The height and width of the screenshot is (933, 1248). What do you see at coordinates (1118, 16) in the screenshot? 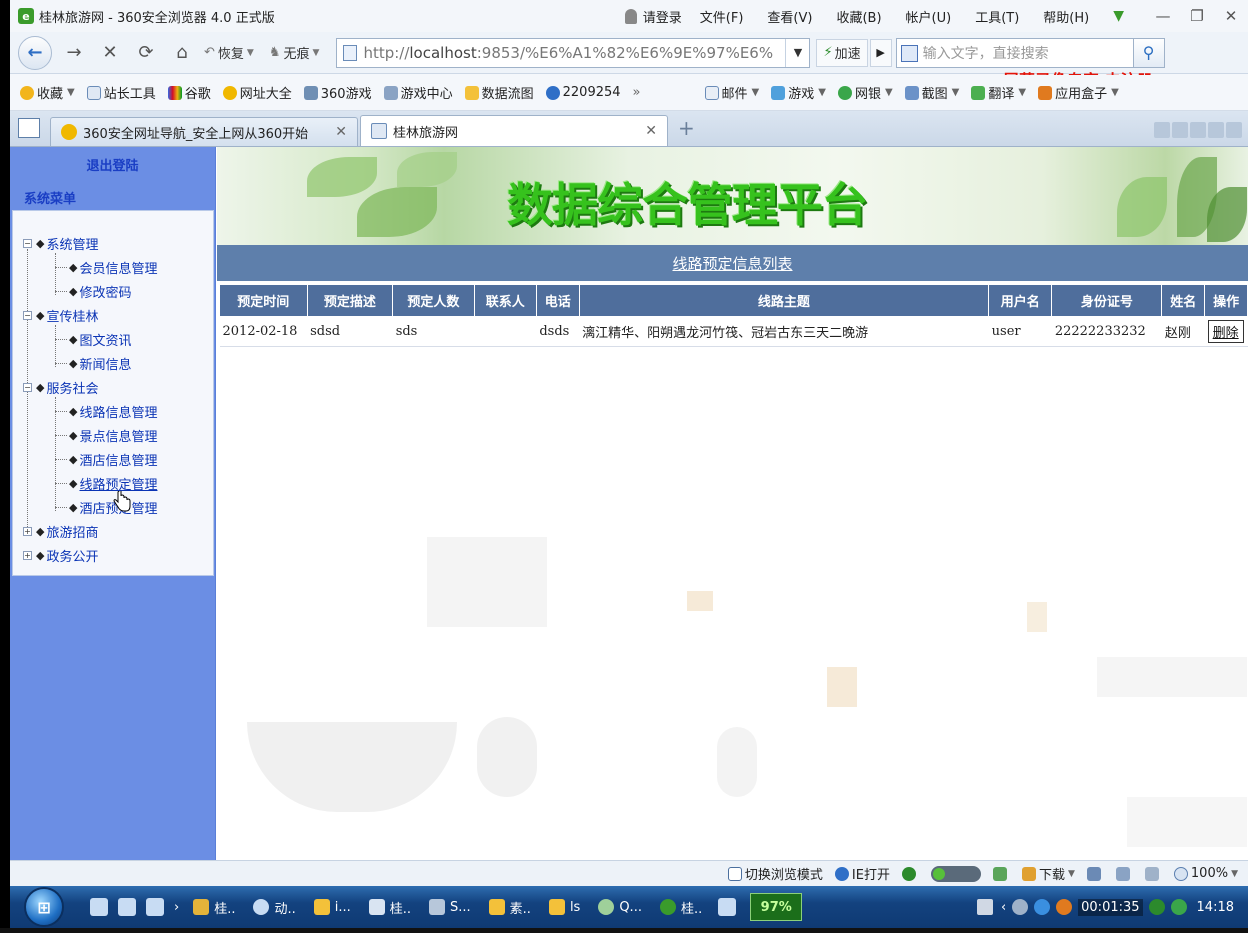
I see `skin-icon: ▼` at bounding box center [1118, 16].